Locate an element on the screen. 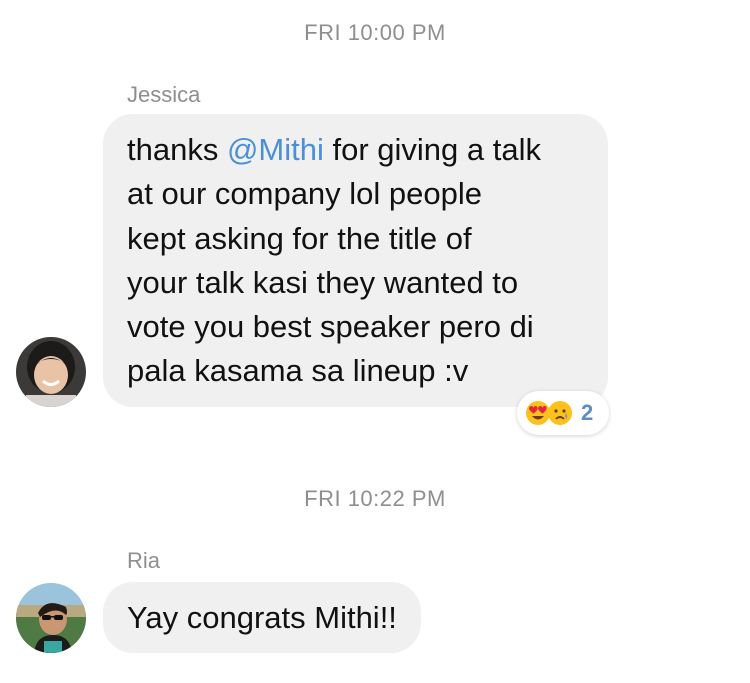  message-bubble-ria: Yay congrats Mithi!! is located at coordinates (262, 617).